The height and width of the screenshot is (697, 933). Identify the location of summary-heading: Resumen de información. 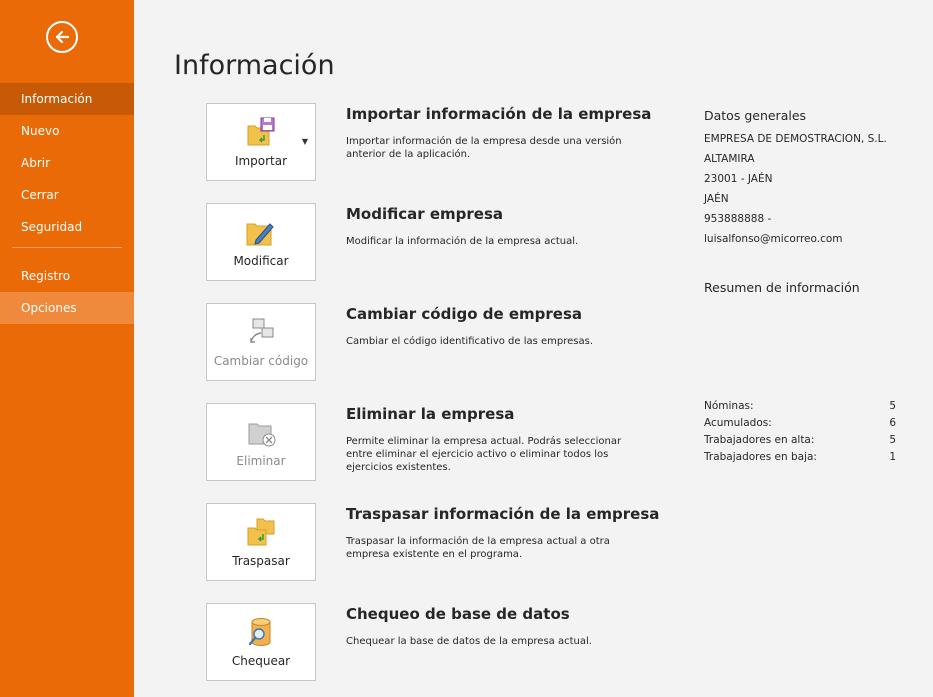
(782, 287).